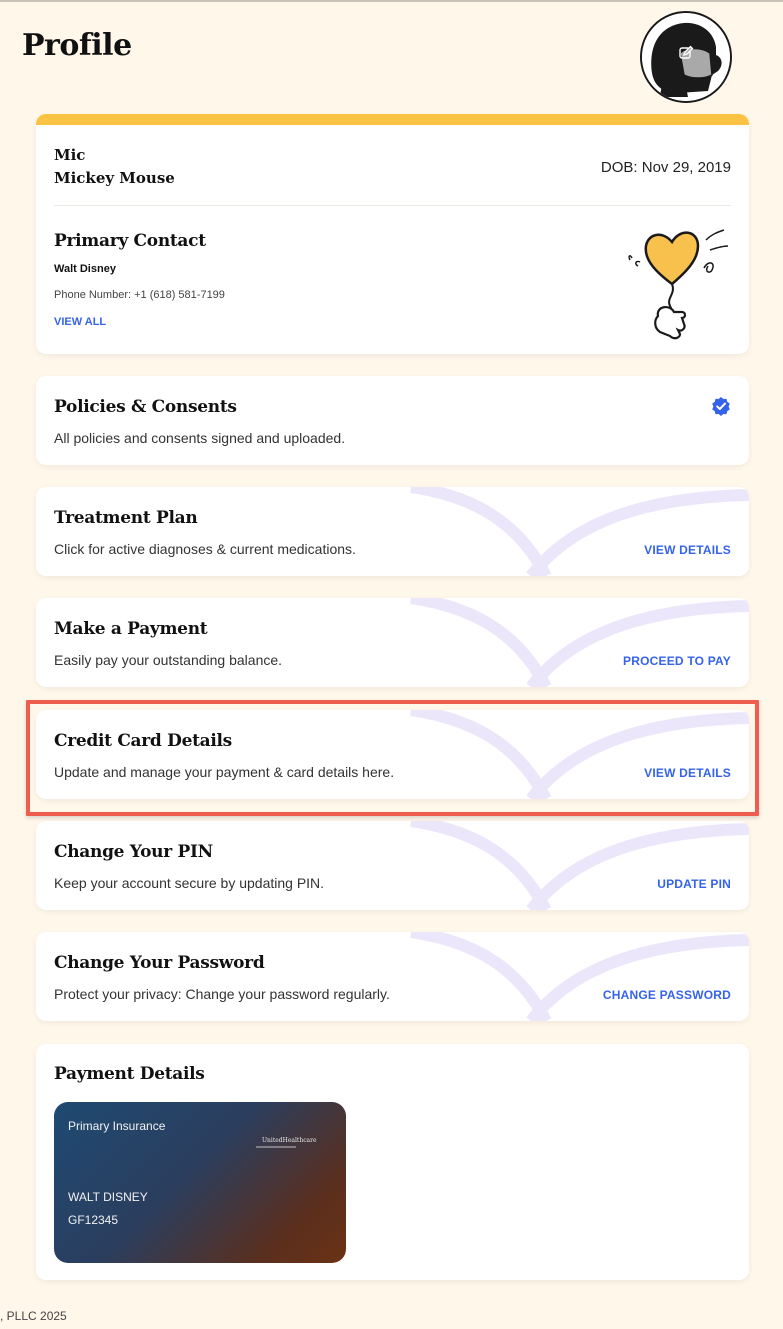 Image resolution: width=783 pixels, height=1329 pixels. What do you see at coordinates (721, 406) in the screenshot?
I see `verified-check-icon` at bounding box center [721, 406].